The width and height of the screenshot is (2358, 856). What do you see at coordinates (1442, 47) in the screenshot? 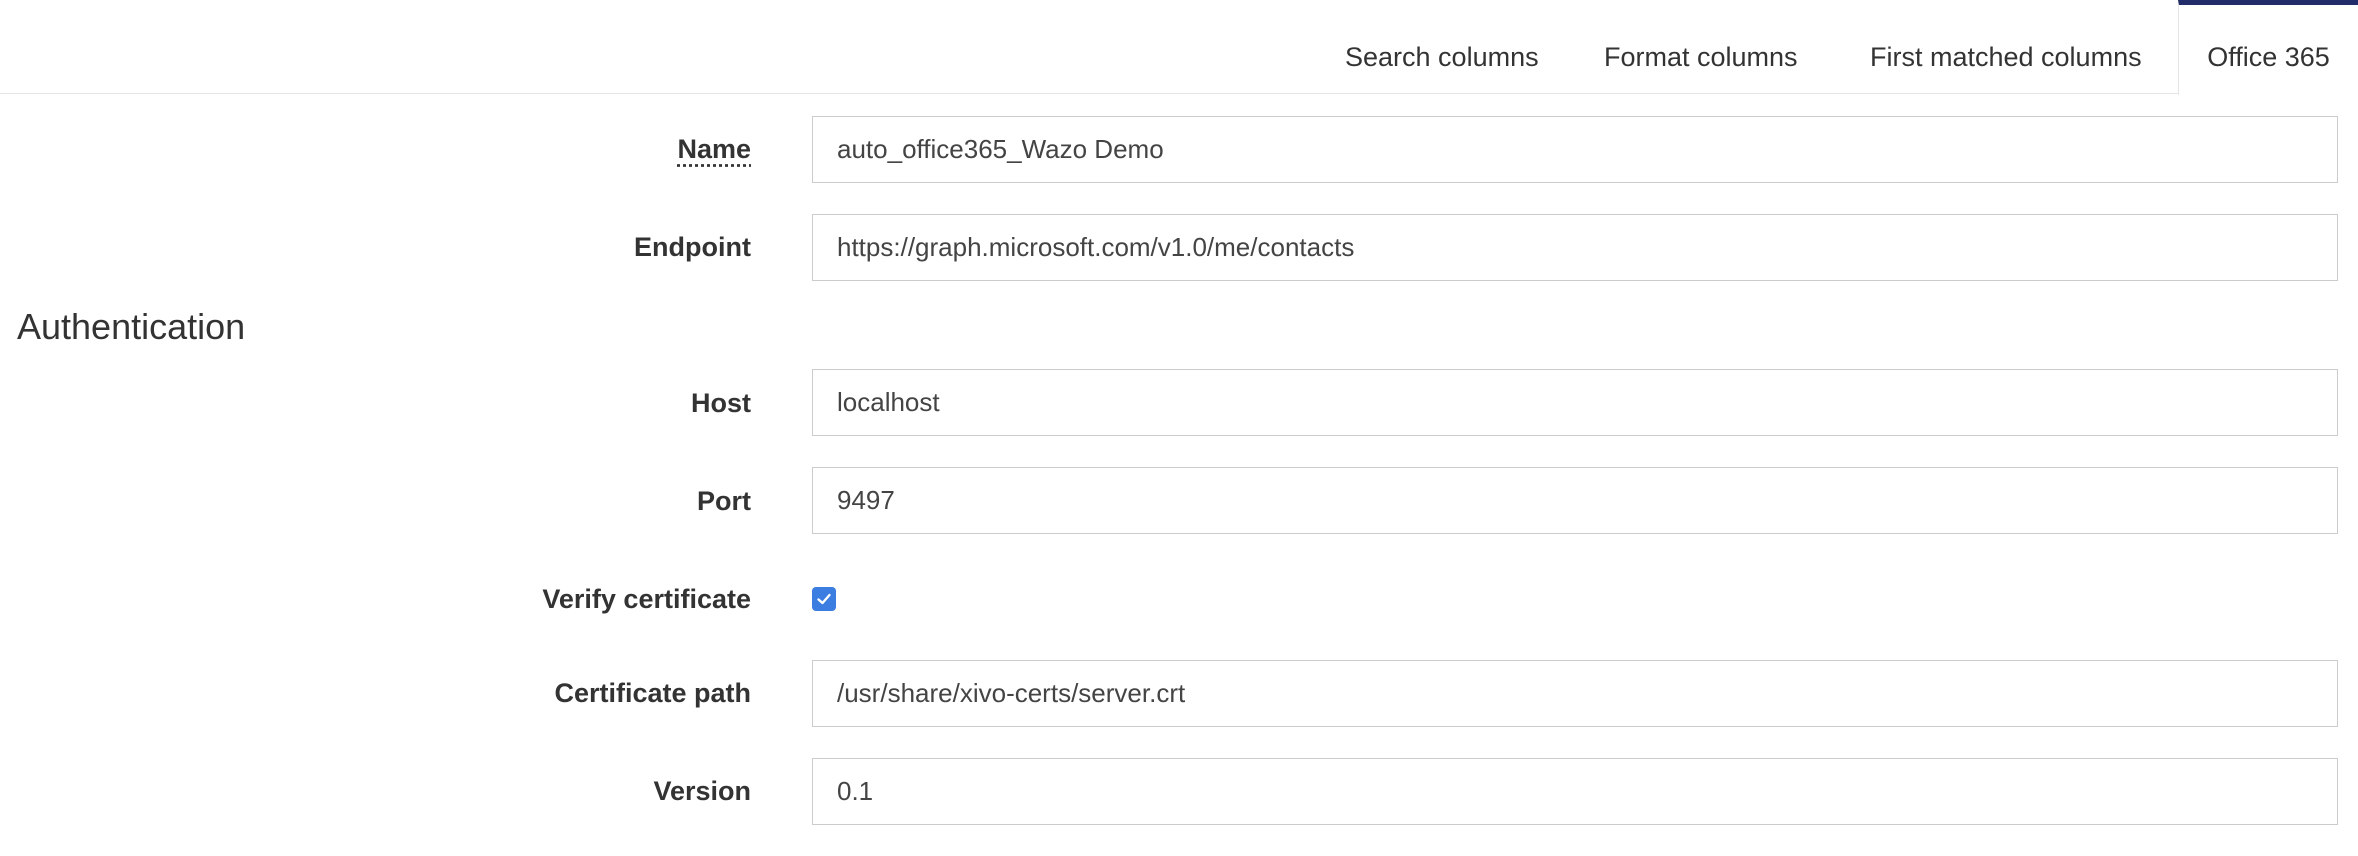
I see `tab-search-columns: Search columns` at bounding box center [1442, 47].